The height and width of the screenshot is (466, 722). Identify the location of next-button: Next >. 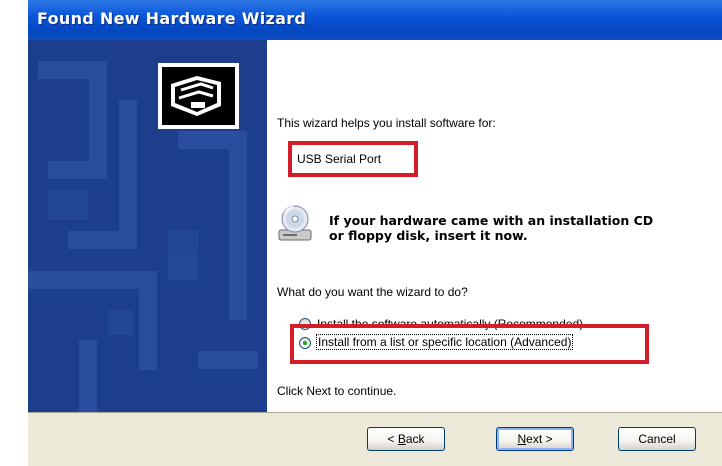
(535, 439).